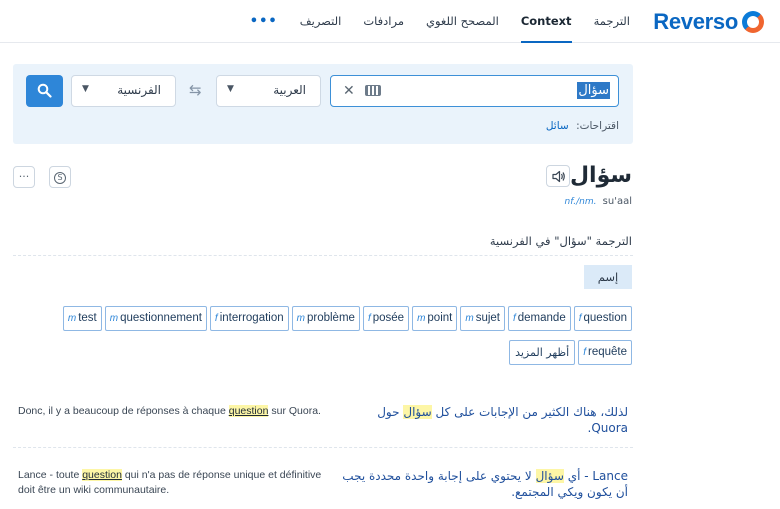  What do you see at coordinates (600, 175) in the screenshot?
I see `entry-word: سؤال` at bounding box center [600, 175].